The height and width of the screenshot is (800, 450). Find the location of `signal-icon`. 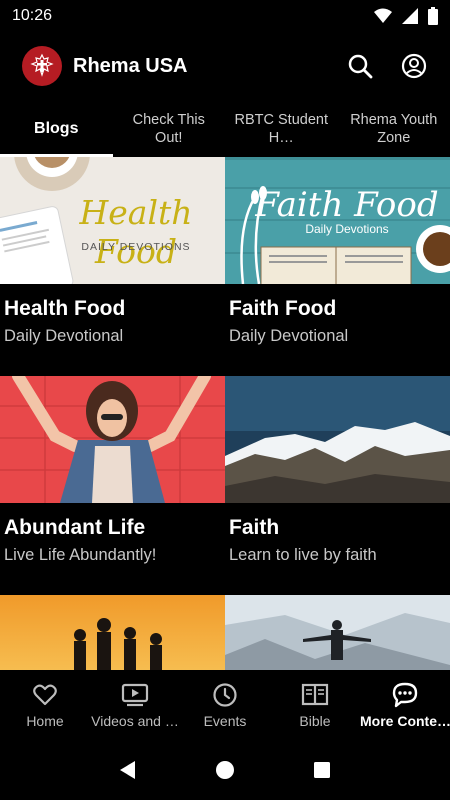

signal-icon is located at coordinates (410, 16).